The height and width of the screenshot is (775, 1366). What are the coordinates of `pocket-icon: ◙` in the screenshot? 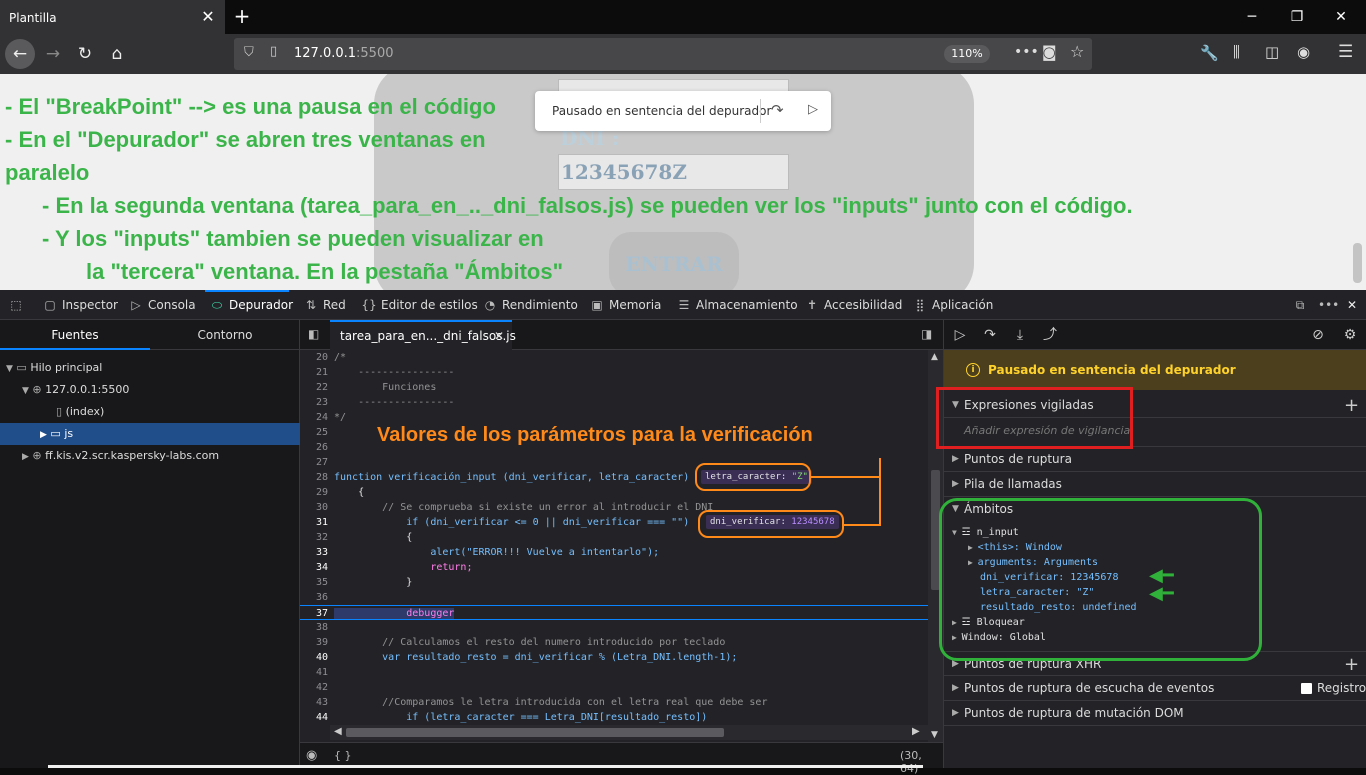 It's located at (1049, 52).